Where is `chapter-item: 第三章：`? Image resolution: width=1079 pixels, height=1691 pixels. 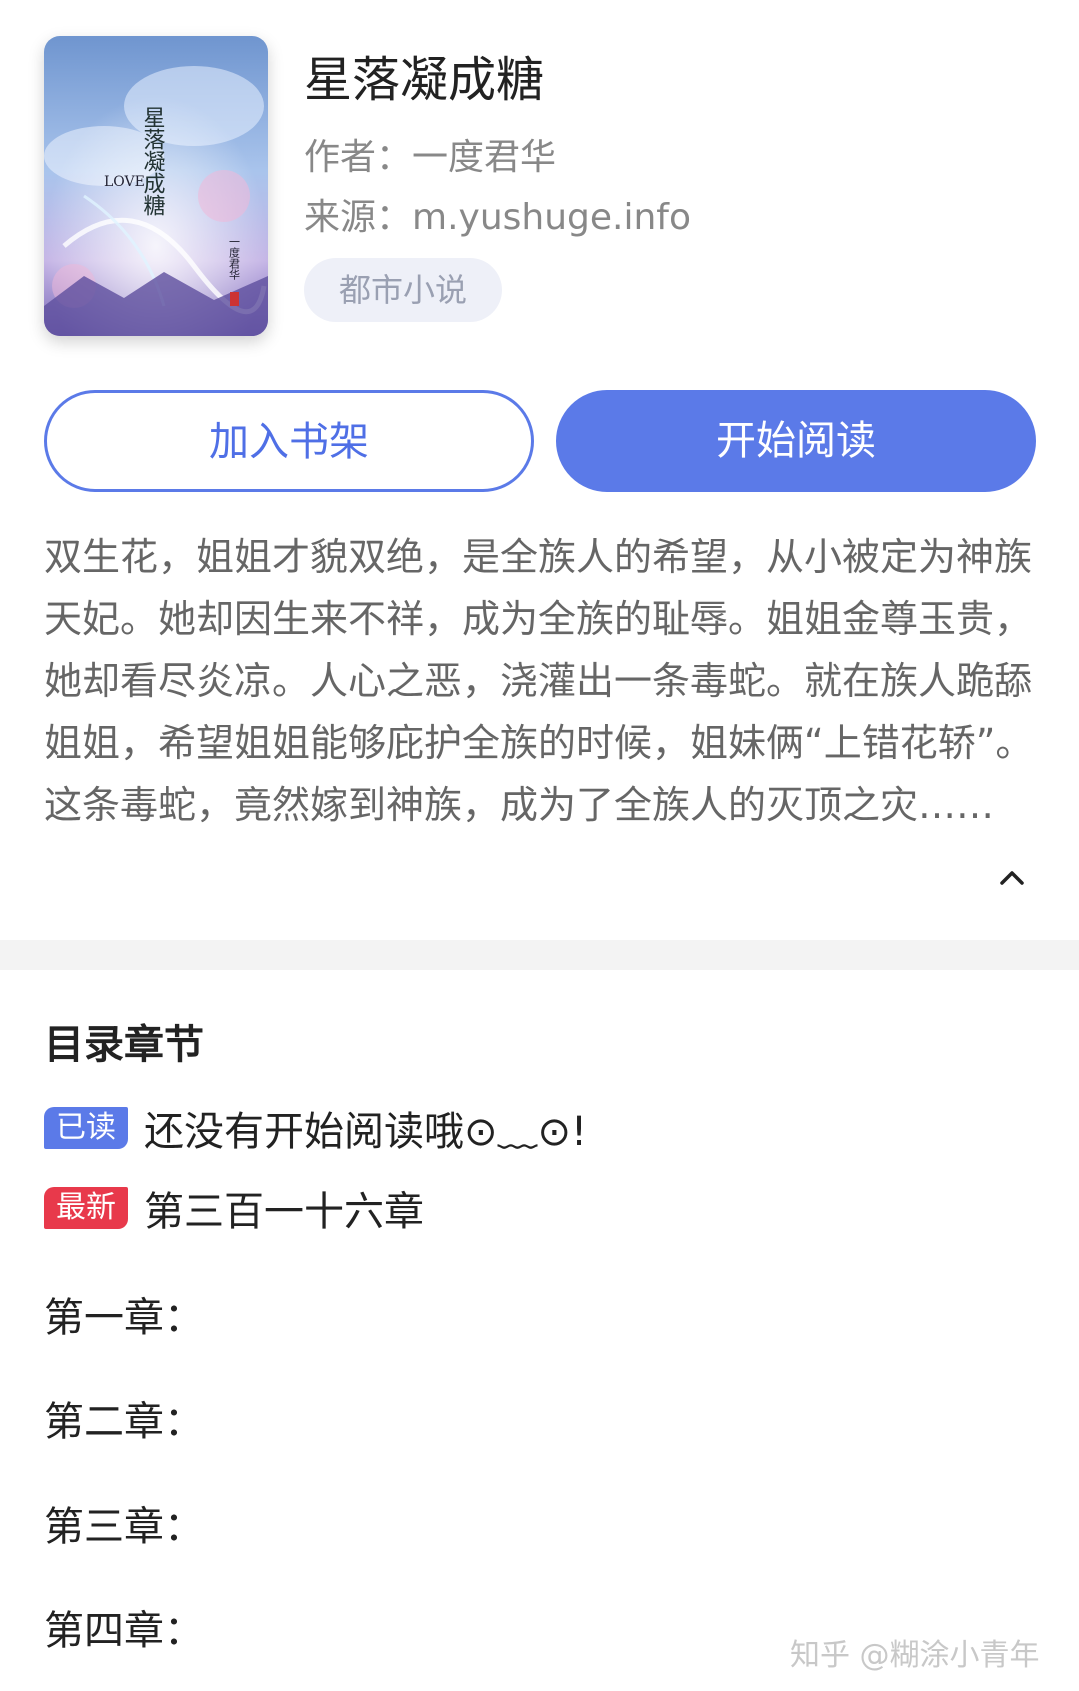
chapter-item: 第三章： is located at coordinates (124, 1523).